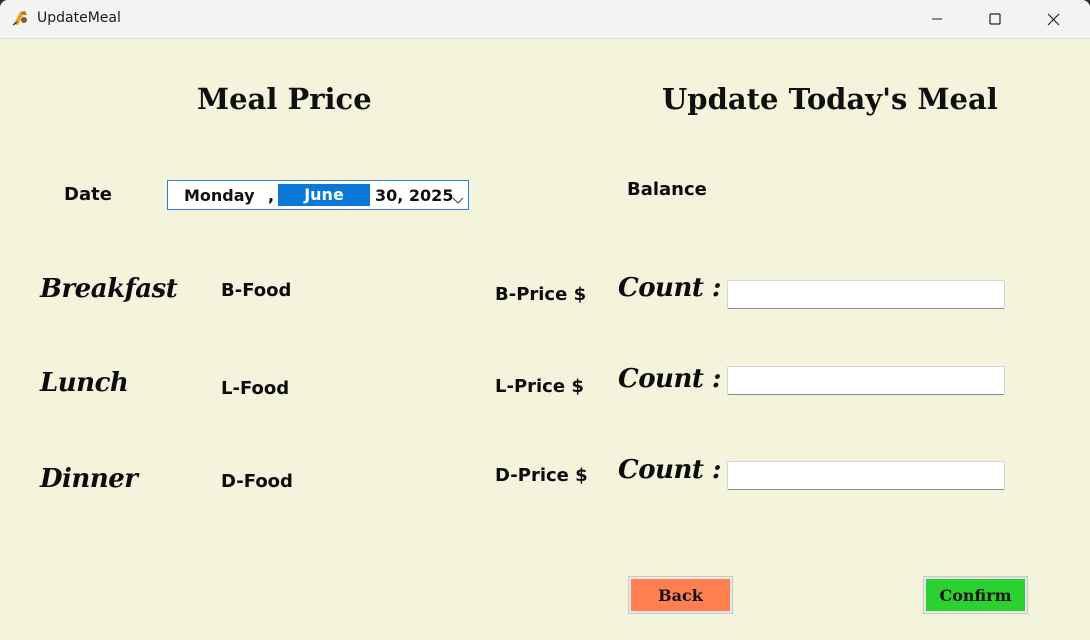 The width and height of the screenshot is (1090, 640). I want to click on date-day: Monday, so click(219, 195).